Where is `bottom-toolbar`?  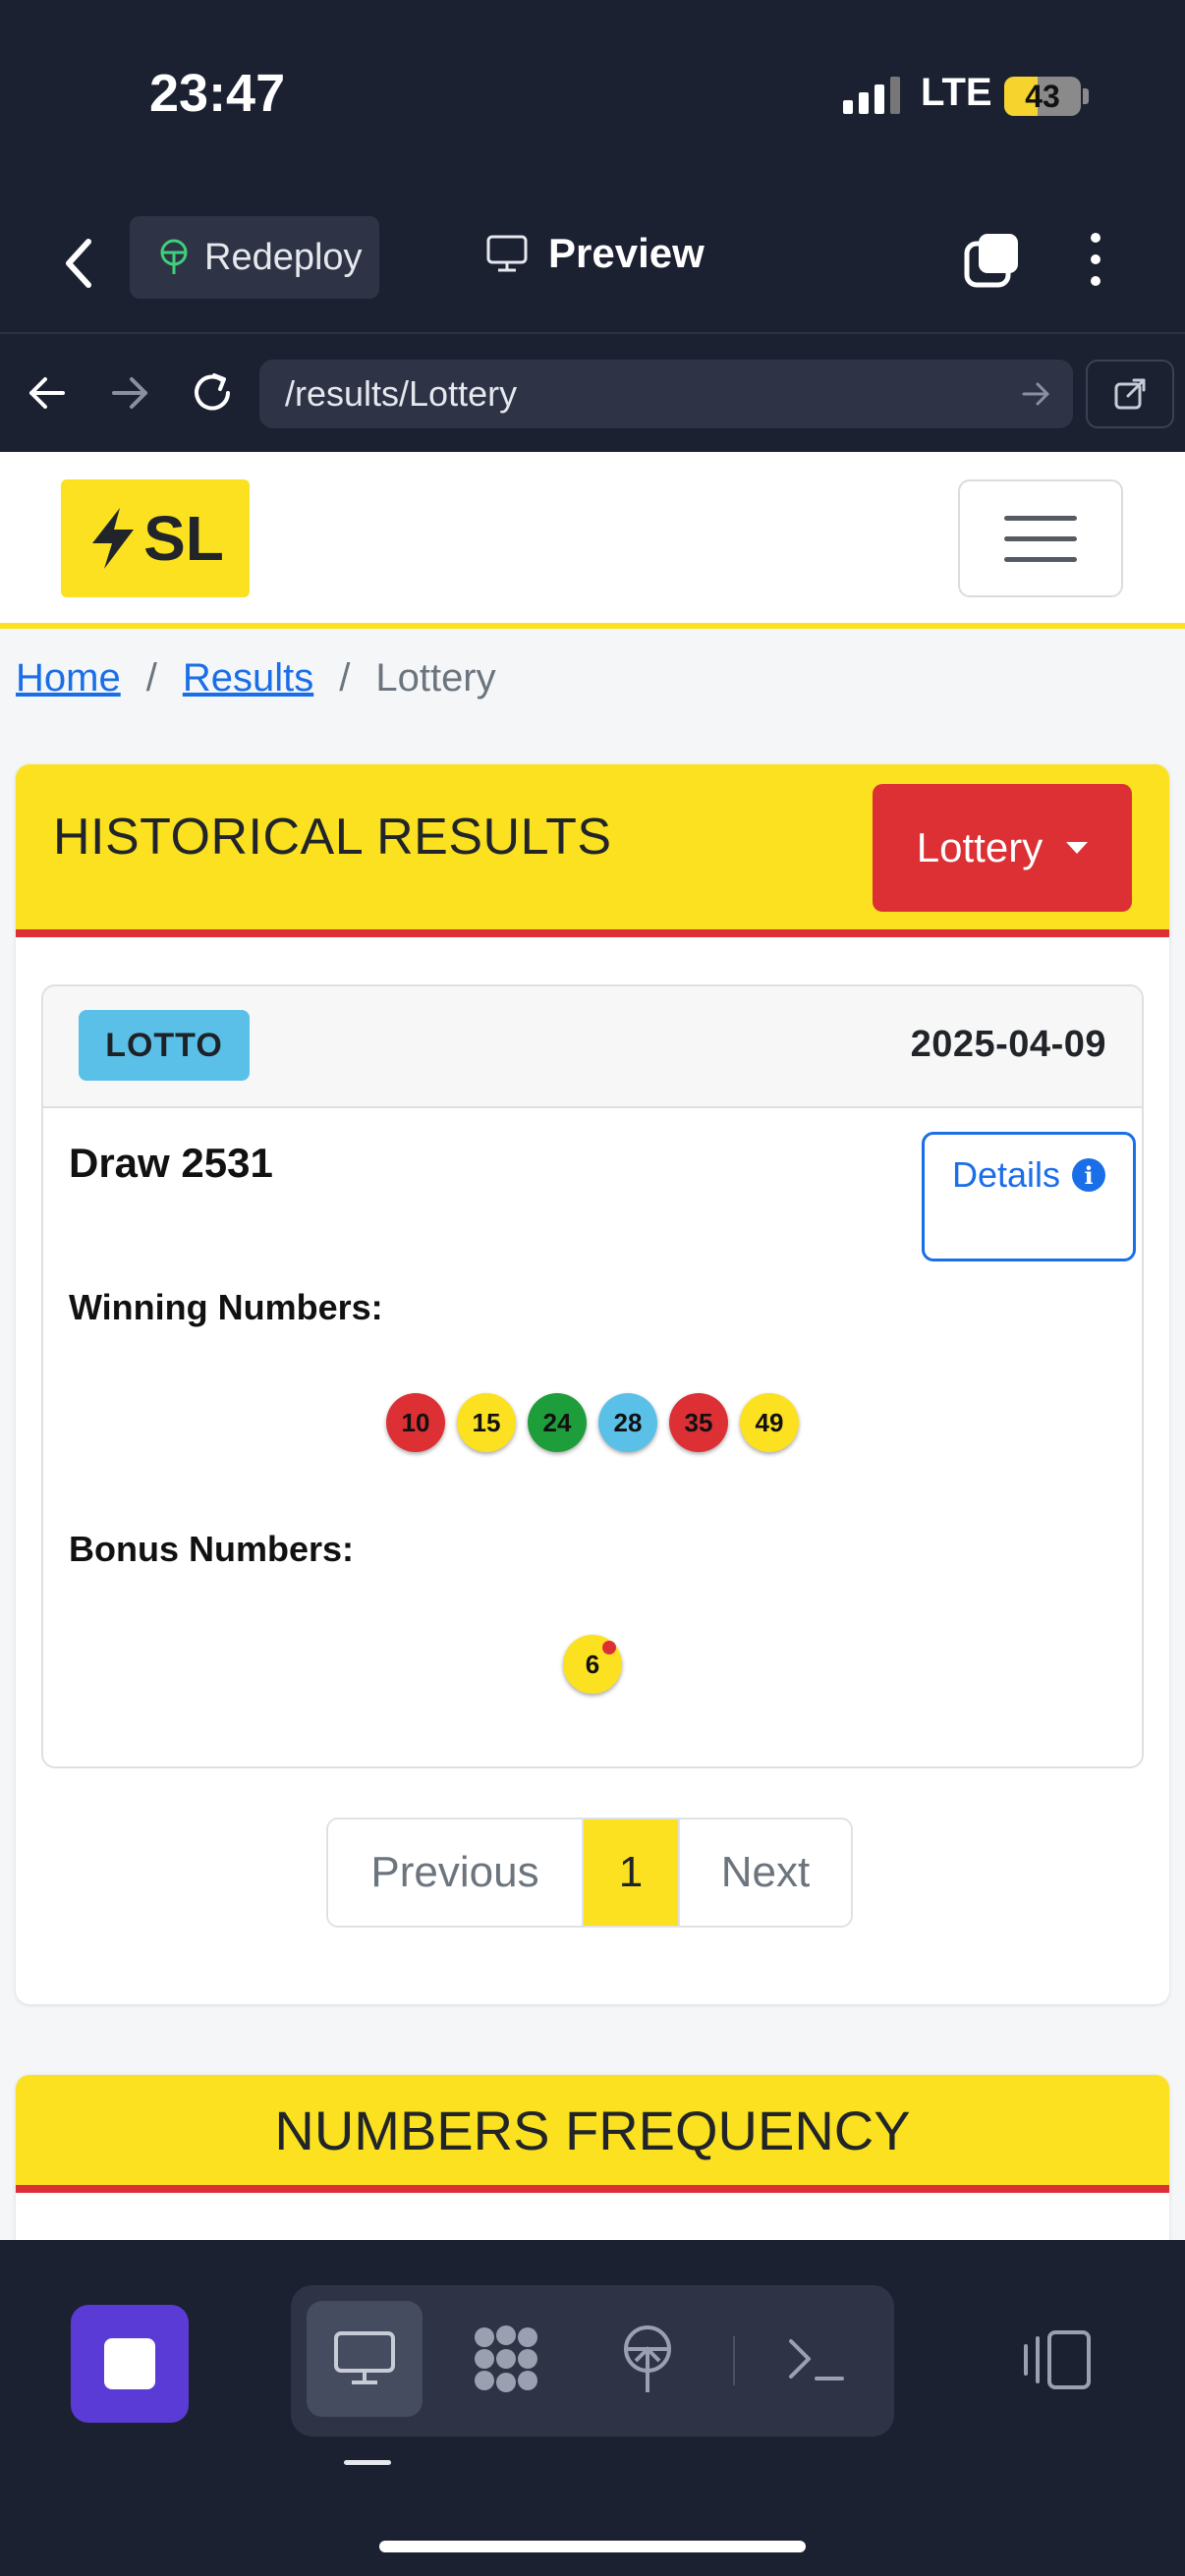
bottom-toolbar is located at coordinates (592, 2408).